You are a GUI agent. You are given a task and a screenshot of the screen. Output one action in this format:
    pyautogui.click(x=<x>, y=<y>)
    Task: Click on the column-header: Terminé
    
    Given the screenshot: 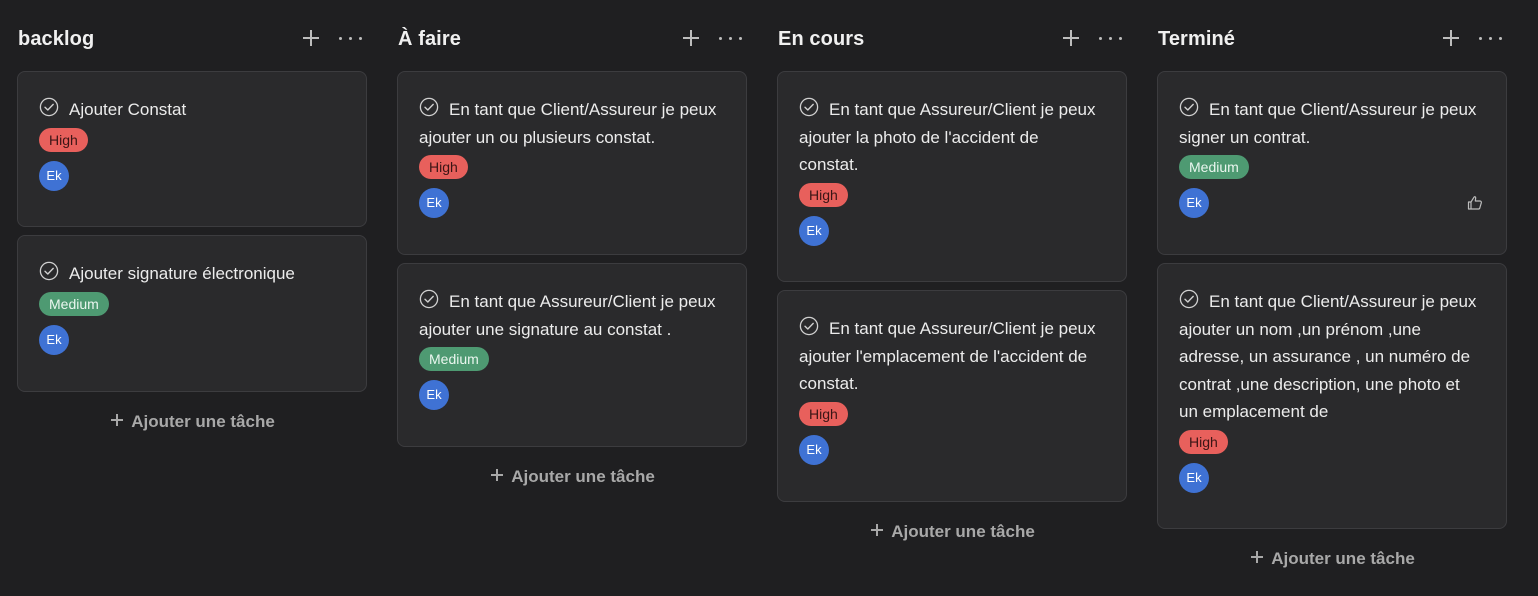 What is the action you would take?
    pyautogui.click(x=1333, y=35)
    